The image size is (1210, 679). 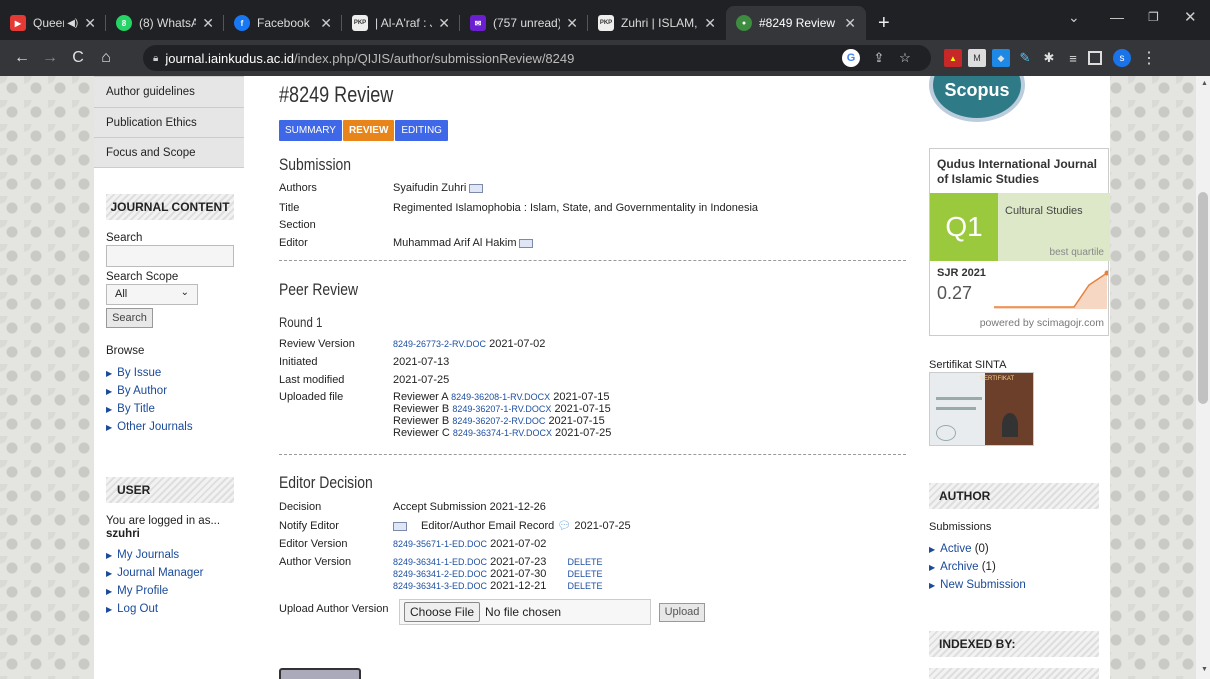 I want to click on reviewer-file-link: 8249-36374-1-RV.DOCX, so click(x=502, y=433).